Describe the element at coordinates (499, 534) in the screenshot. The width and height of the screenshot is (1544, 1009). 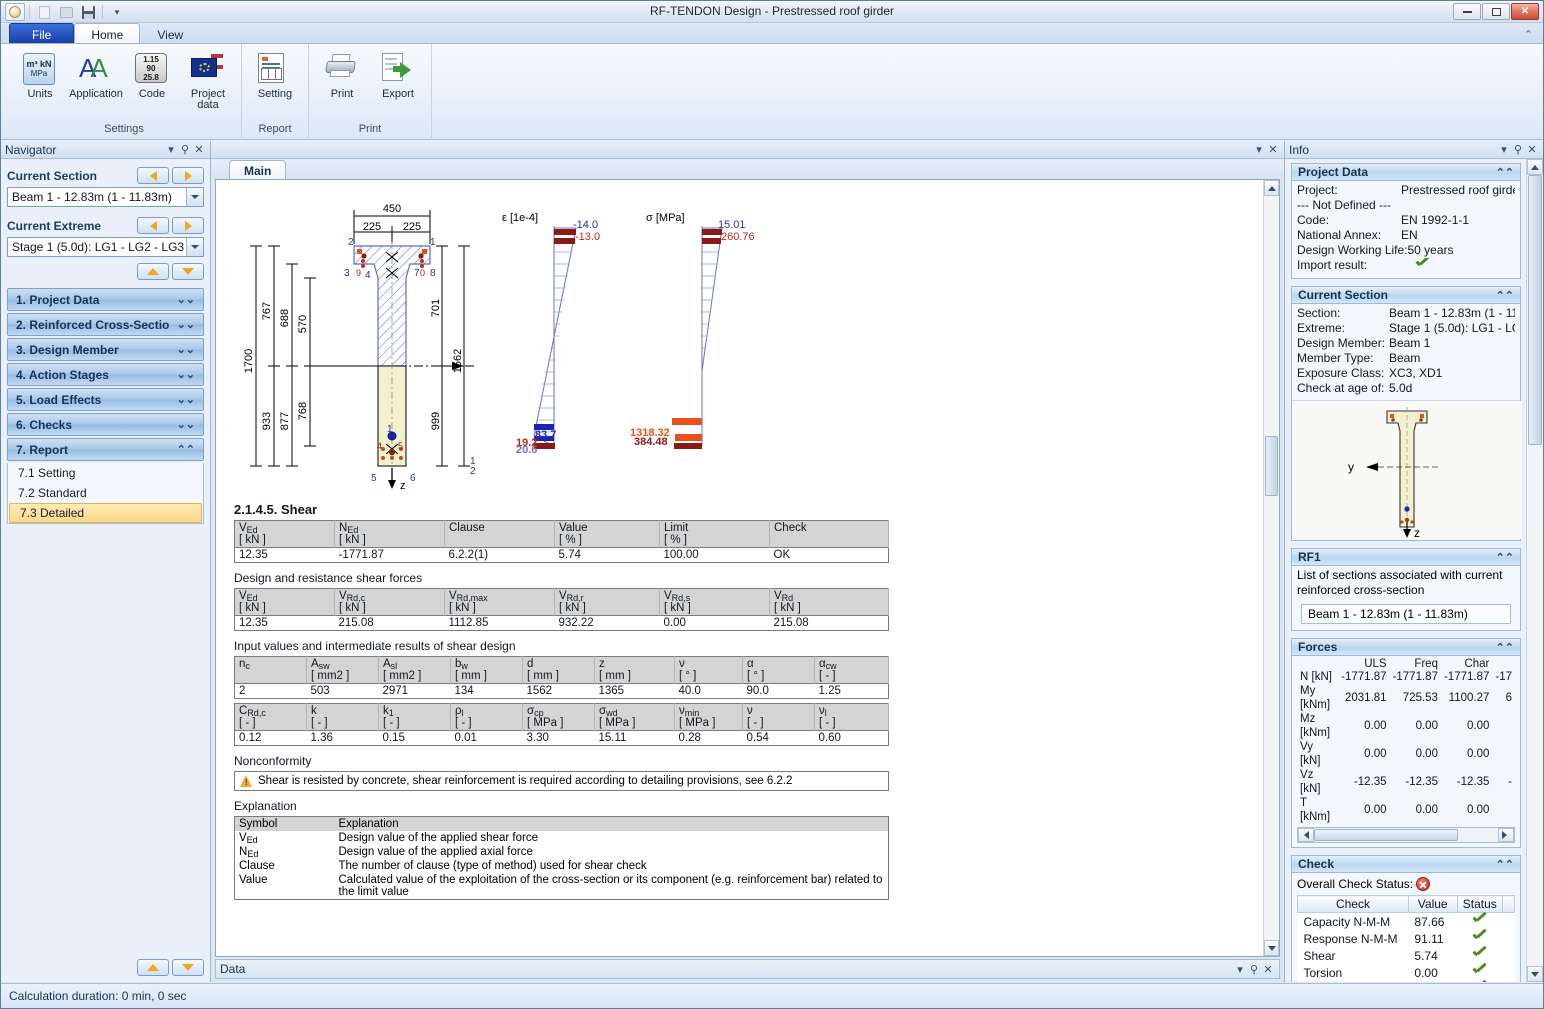
I see `col-clause: Clause` at that location.